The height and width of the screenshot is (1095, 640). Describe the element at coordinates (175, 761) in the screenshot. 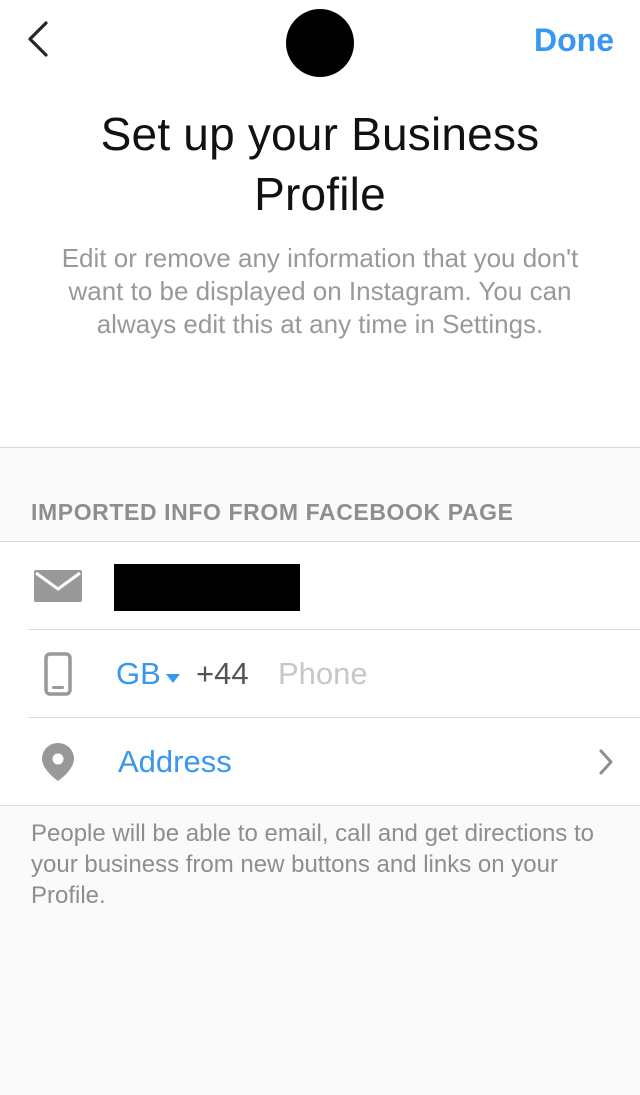

I see `address-label: Address` at that location.